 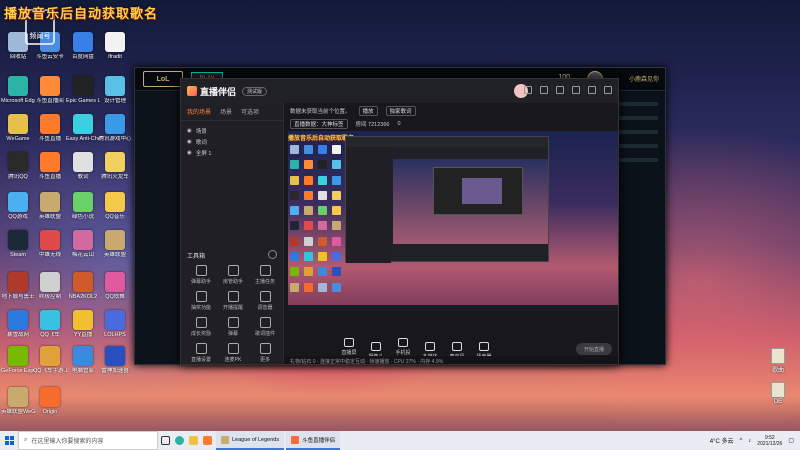 I want to click on skin-icon, so click(x=560, y=90).